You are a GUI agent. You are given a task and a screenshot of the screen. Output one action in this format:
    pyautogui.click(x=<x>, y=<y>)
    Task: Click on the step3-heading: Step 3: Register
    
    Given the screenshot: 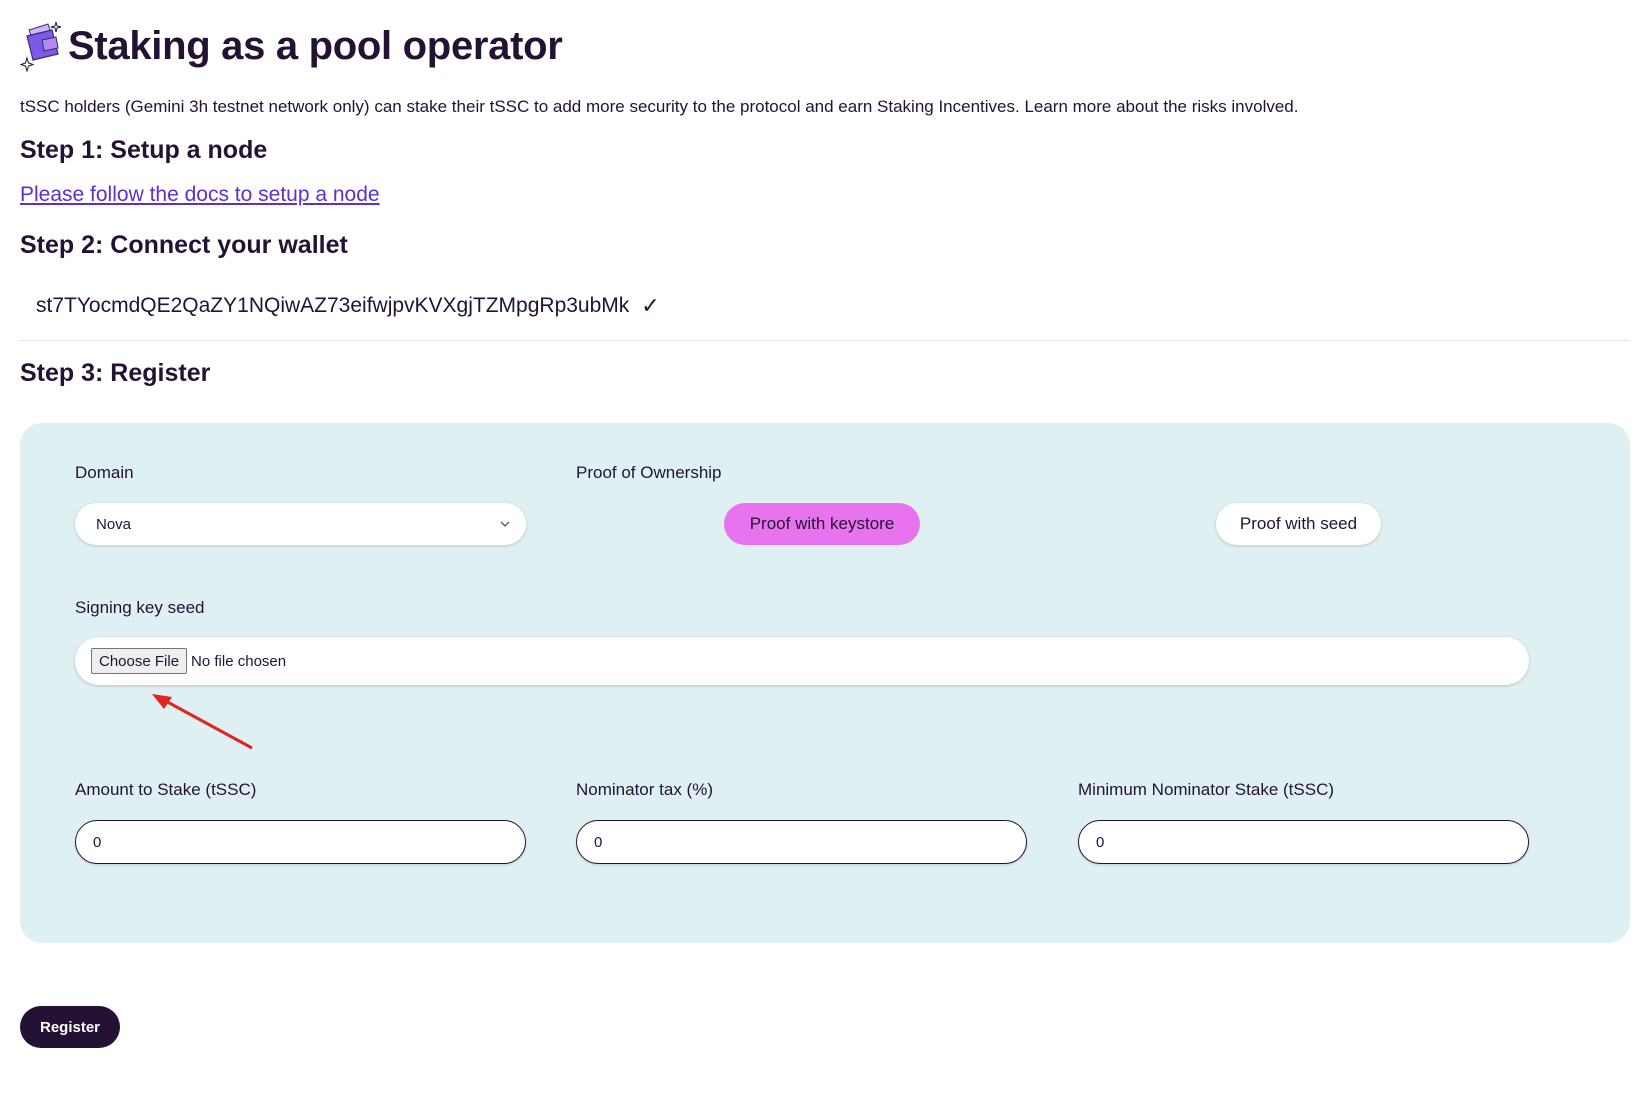 What is the action you would take?
    pyautogui.click(x=115, y=373)
    